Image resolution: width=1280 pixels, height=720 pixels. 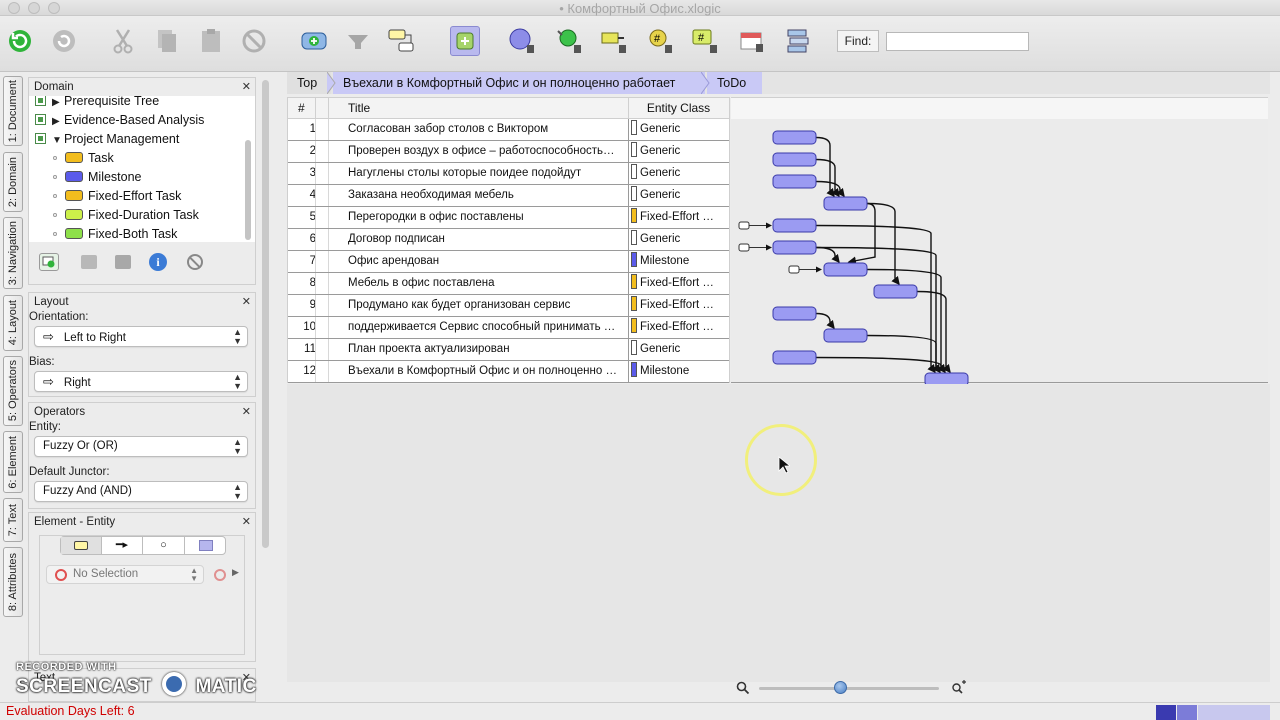 What do you see at coordinates (211, 41) in the screenshot?
I see `paste-icon` at bounding box center [211, 41].